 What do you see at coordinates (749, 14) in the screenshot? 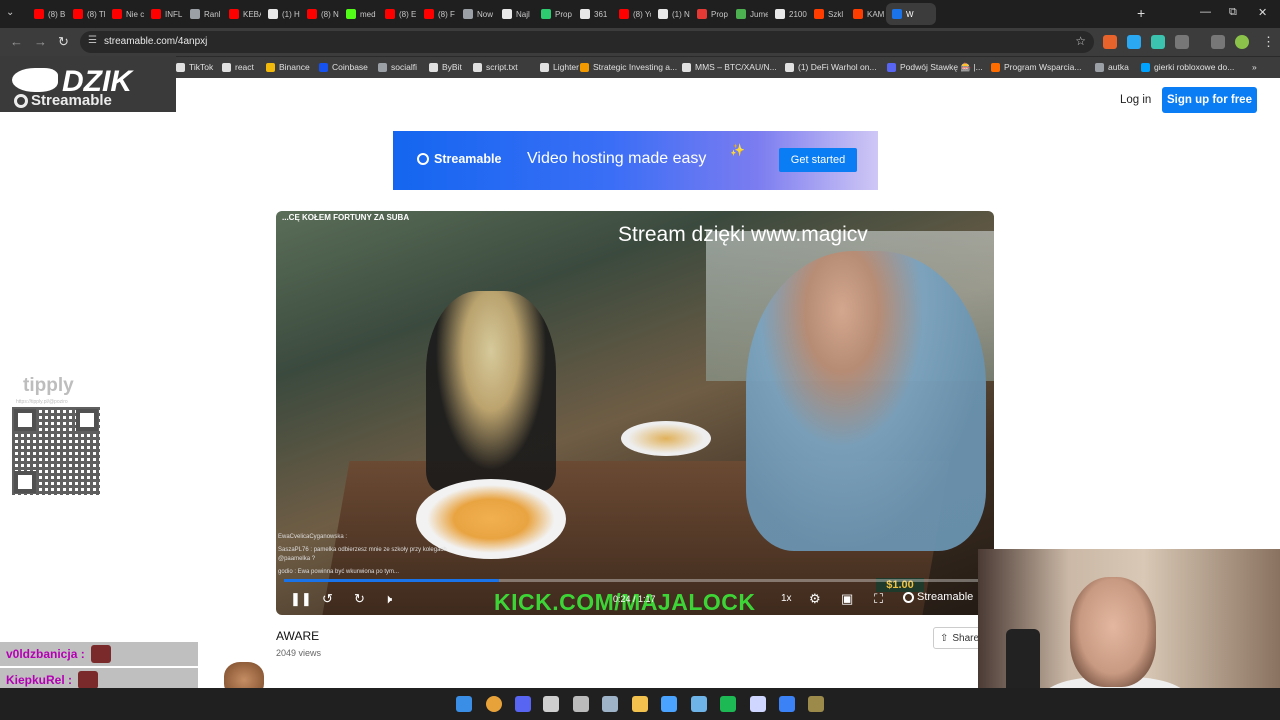
I see `tab-18: Jume` at bounding box center [749, 14].